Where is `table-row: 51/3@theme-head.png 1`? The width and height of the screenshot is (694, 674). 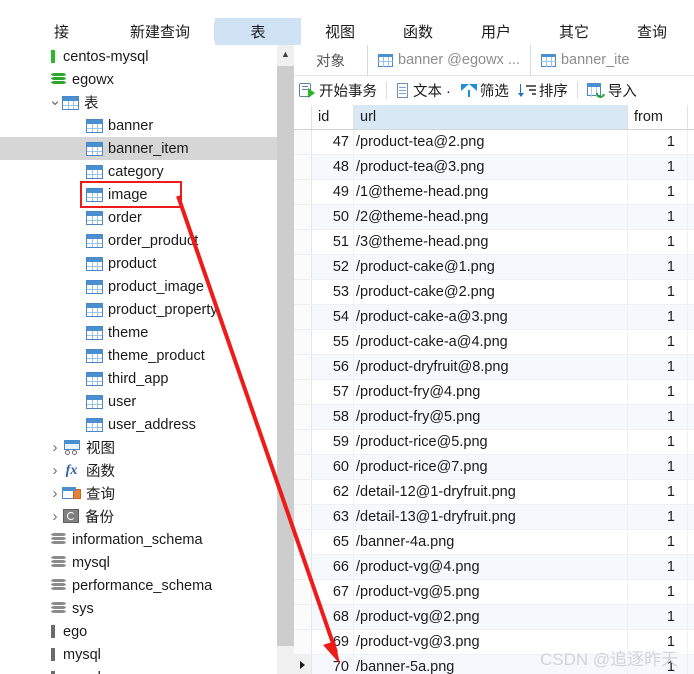 table-row: 51/3@theme-head.png 1 is located at coordinates (494, 242).